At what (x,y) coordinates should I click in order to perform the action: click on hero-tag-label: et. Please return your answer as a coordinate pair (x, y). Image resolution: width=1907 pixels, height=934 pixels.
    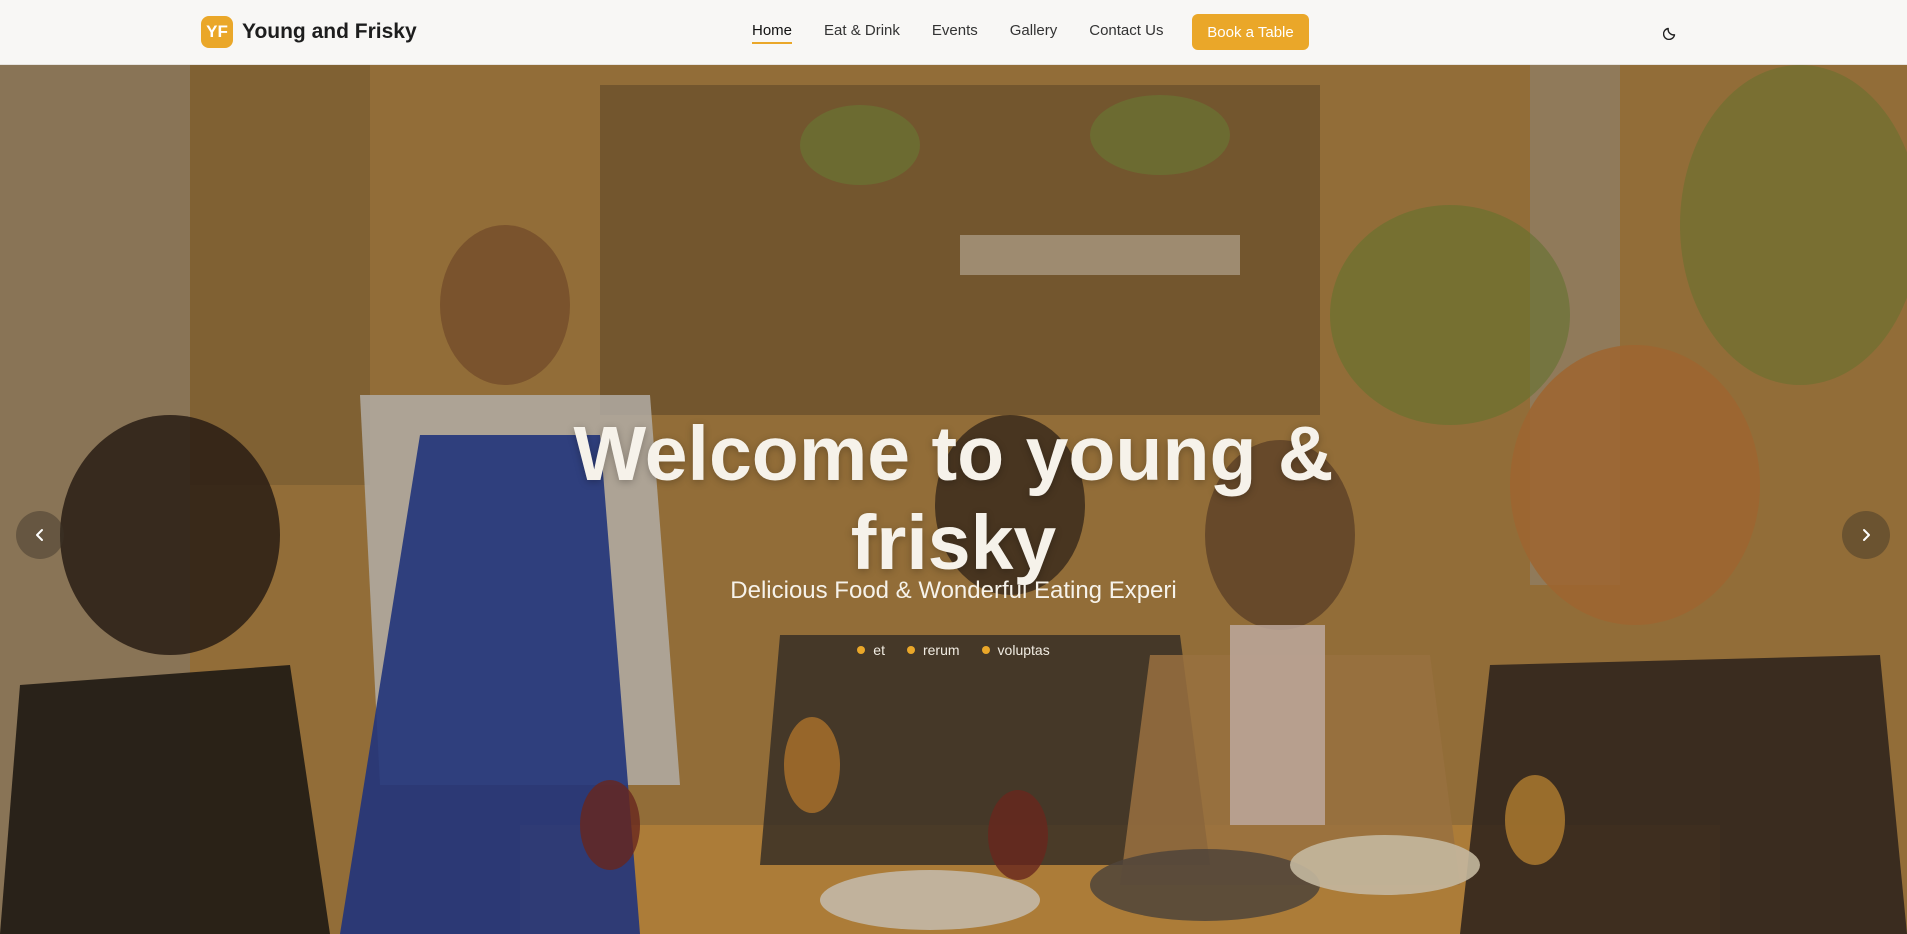
    Looking at the image, I should click on (879, 650).